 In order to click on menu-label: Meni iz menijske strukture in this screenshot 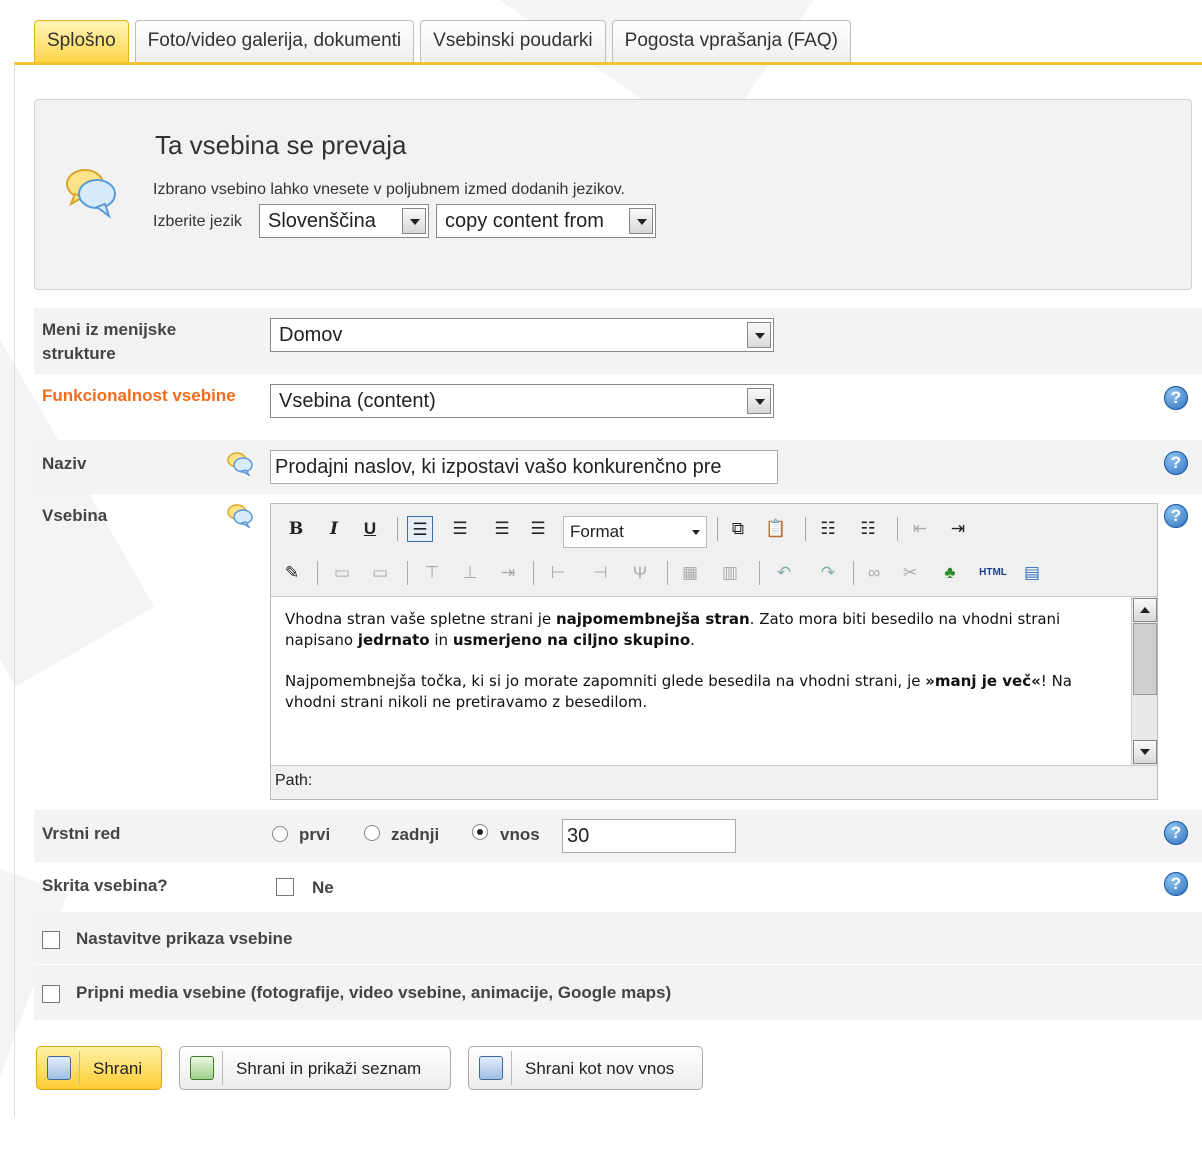, I will do `click(109, 341)`.